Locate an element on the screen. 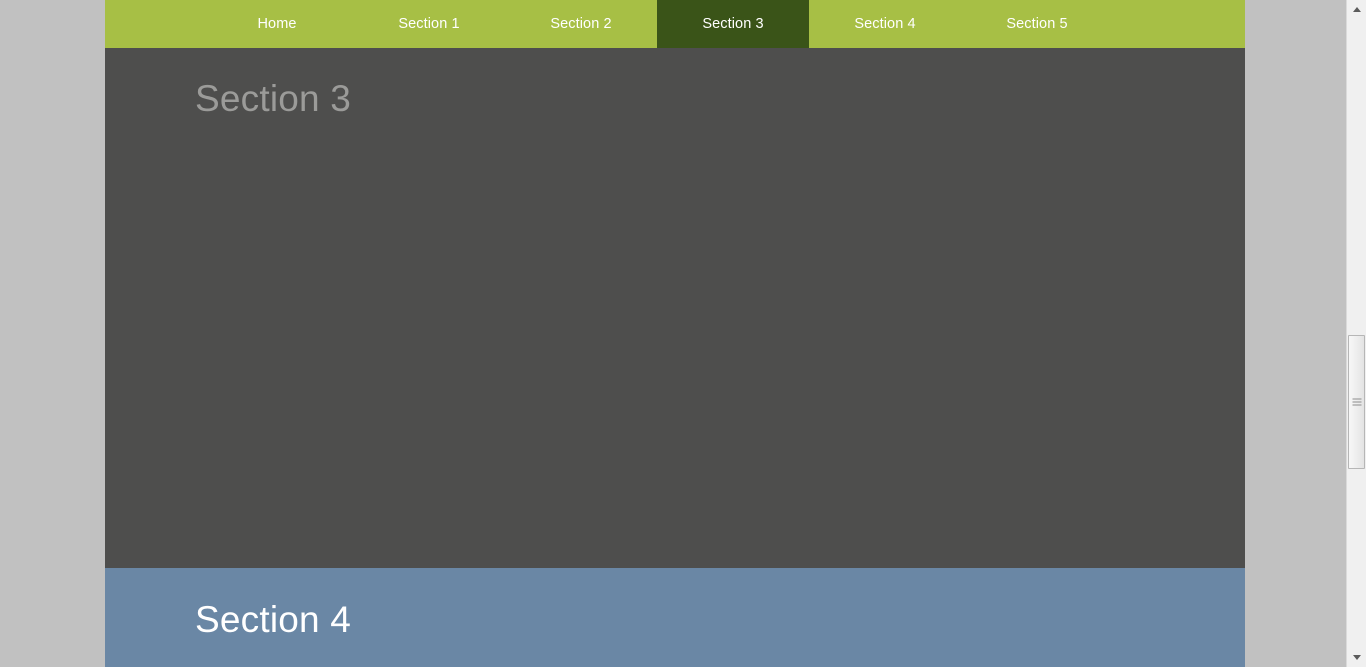 This screenshot has width=1366, height=667. section-3-title: Section 3 is located at coordinates (273, 98).